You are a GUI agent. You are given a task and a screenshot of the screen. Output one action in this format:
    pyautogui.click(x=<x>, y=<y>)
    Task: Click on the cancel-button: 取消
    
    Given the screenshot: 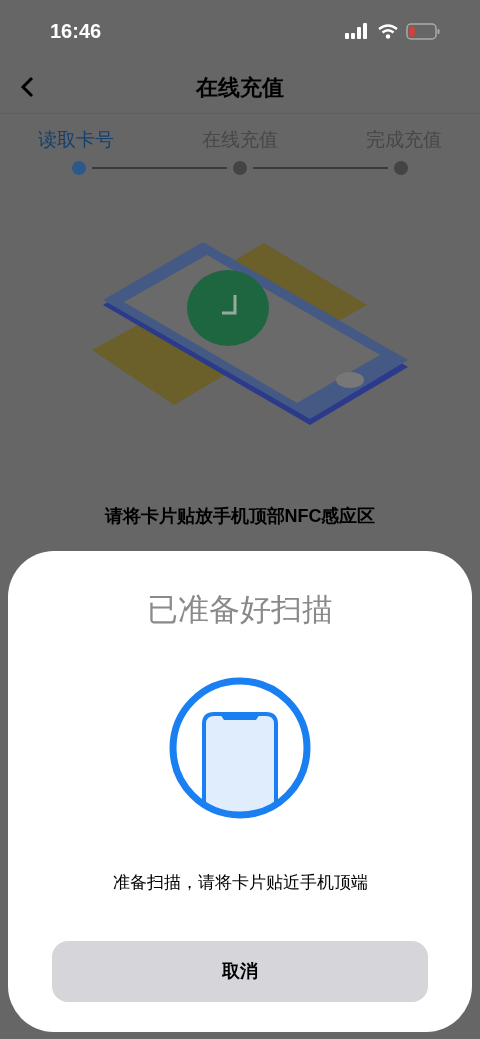 What is the action you would take?
    pyautogui.click(x=240, y=971)
    